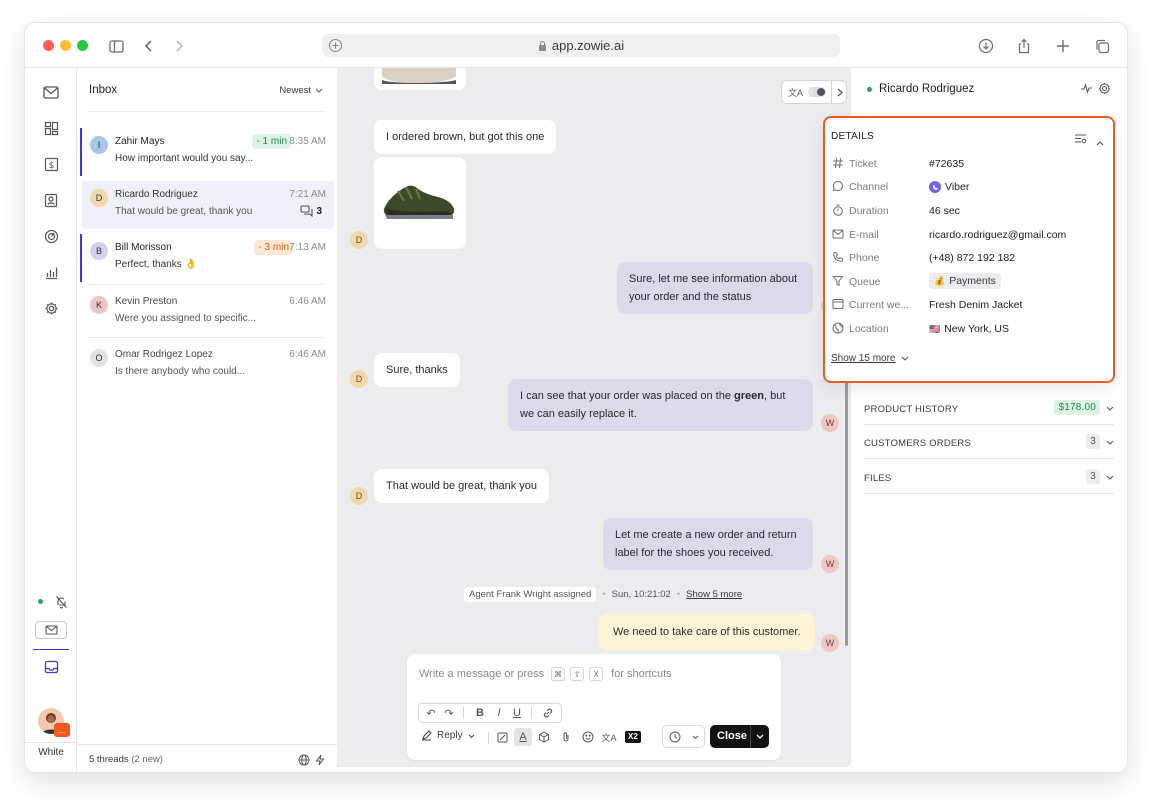 This screenshot has width=1152, height=800. Describe the element at coordinates (1080, 140) in the screenshot. I see `customize-fields-icon` at that location.